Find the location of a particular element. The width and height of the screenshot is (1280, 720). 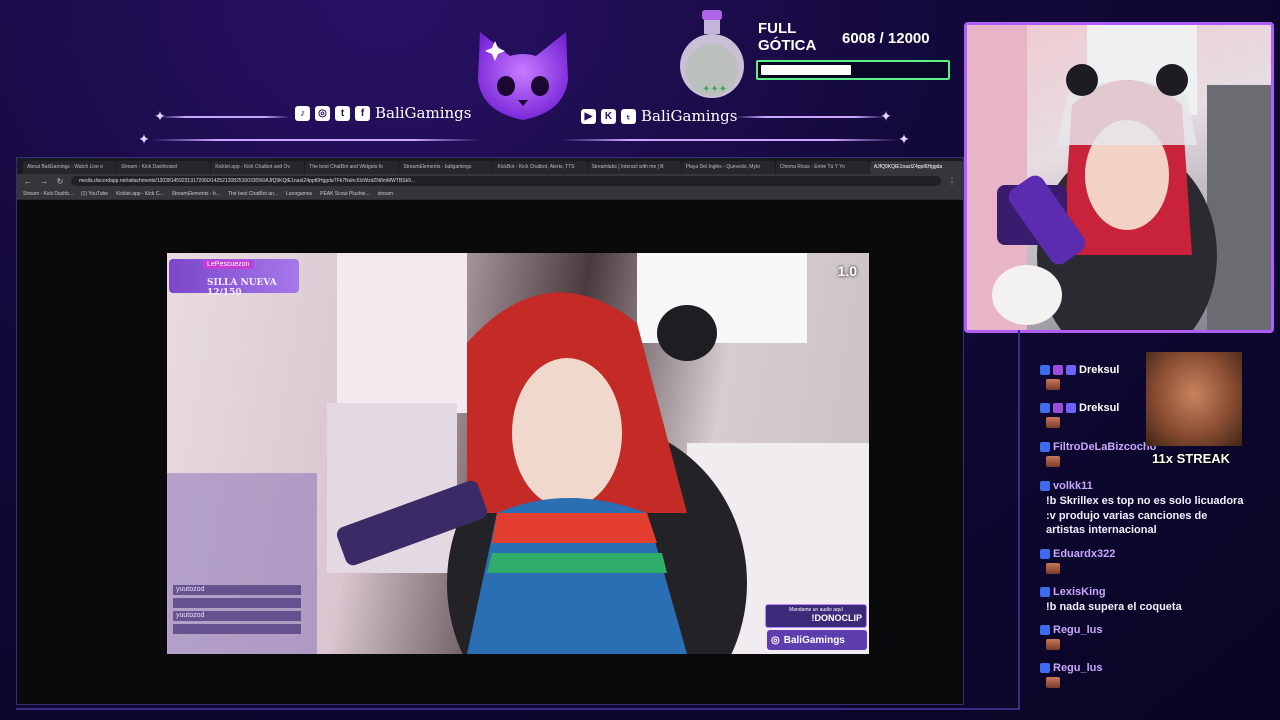

chat-username-row: Eduardx322 is located at coordinates (1077, 554).